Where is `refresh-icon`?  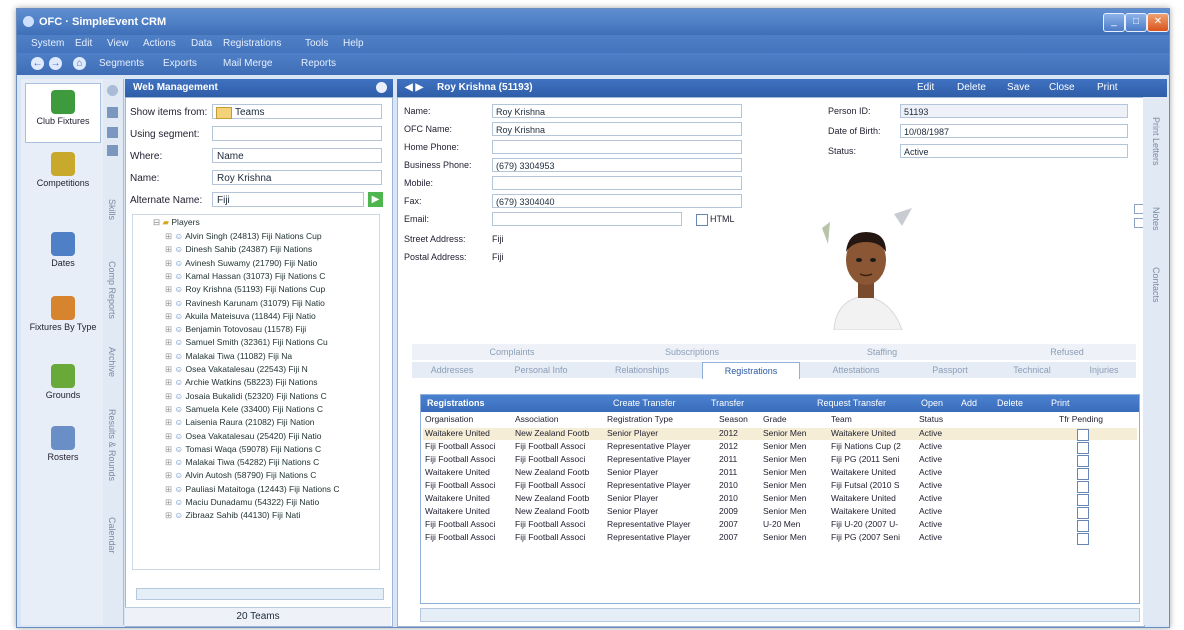 refresh-icon is located at coordinates (112, 150).